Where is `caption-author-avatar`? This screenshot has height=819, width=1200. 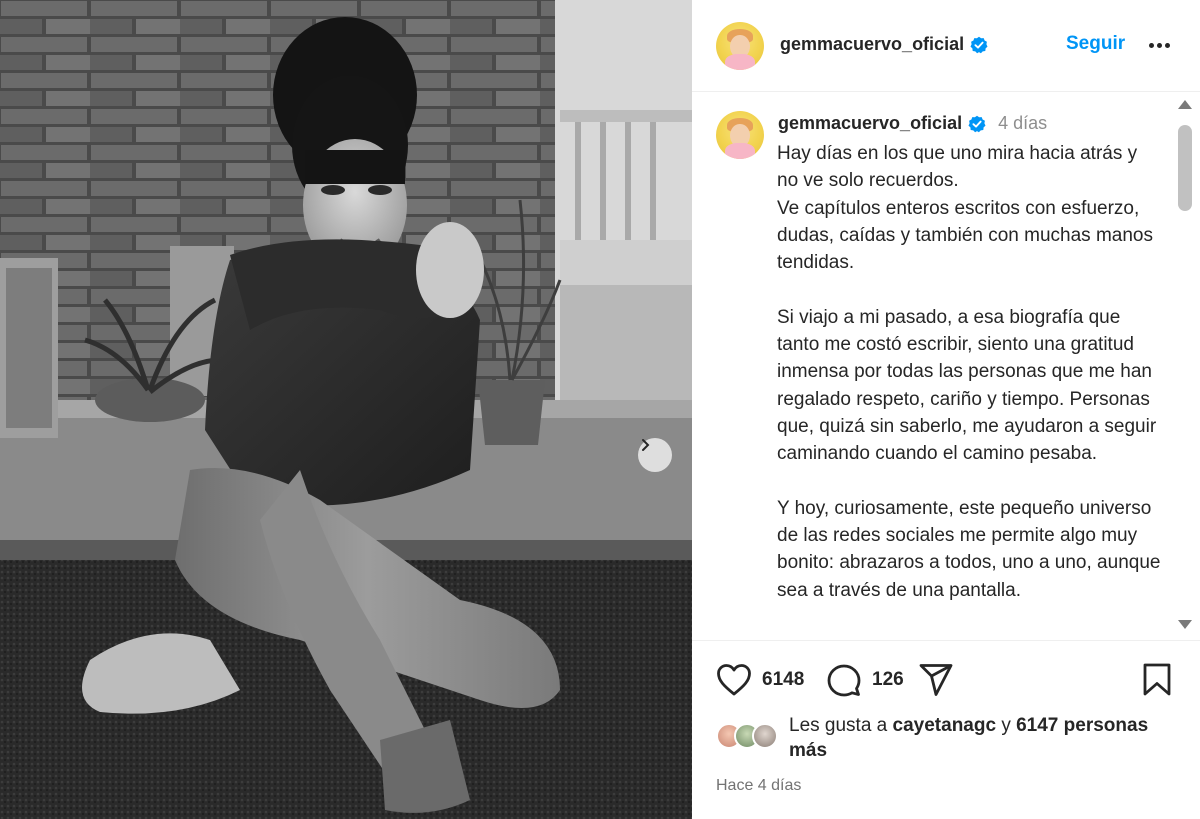 caption-author-avatar is located at coordinates (740, 135).